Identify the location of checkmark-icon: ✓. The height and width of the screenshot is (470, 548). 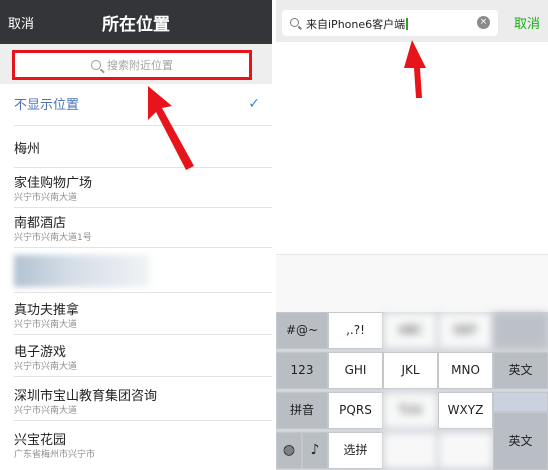
(254, 104).